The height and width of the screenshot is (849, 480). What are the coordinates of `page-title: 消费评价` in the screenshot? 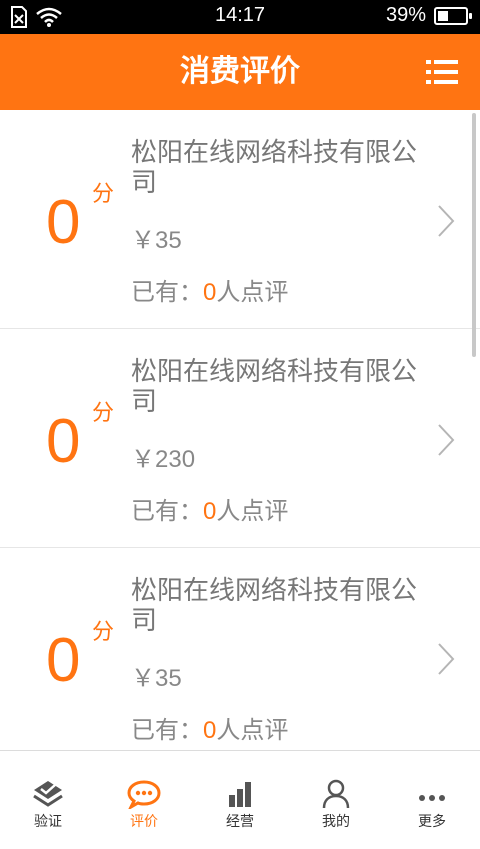 It's located at (240, 71).